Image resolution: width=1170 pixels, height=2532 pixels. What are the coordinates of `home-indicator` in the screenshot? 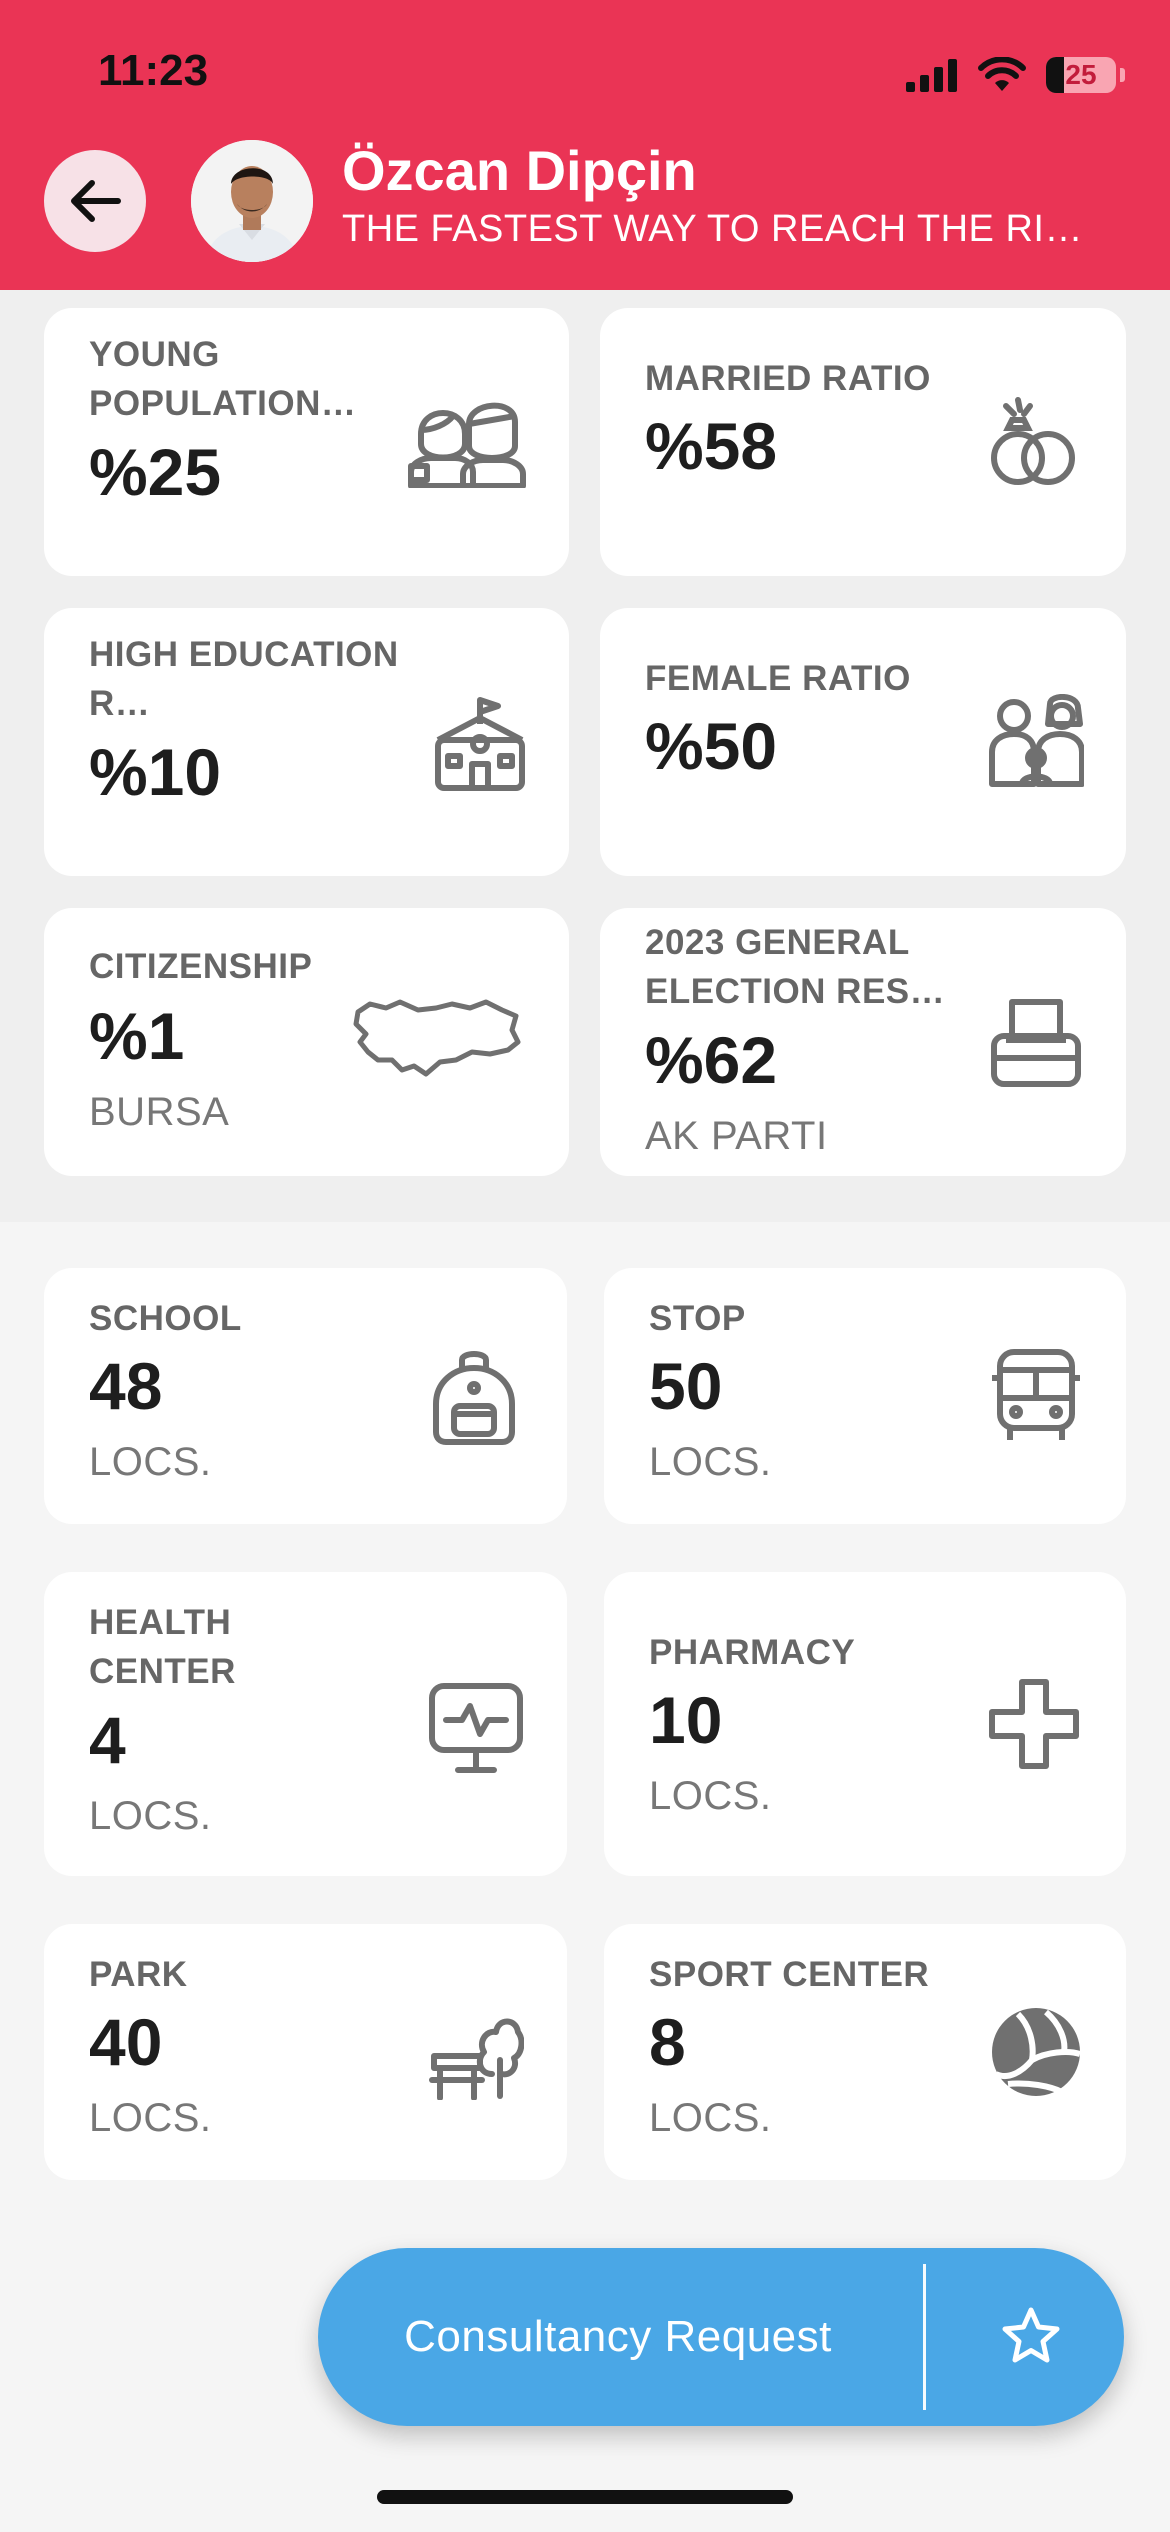 It's located at (585, 2497).